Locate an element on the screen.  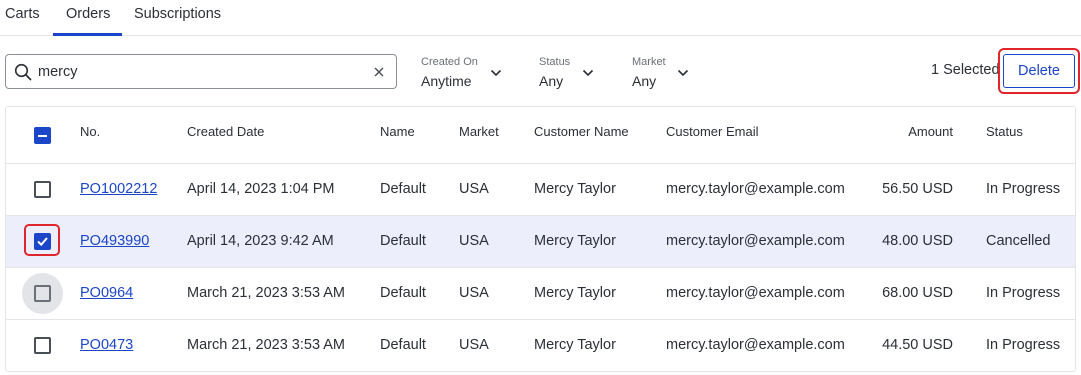
amount: 44.50 USD is located at coordinates (917, 345).